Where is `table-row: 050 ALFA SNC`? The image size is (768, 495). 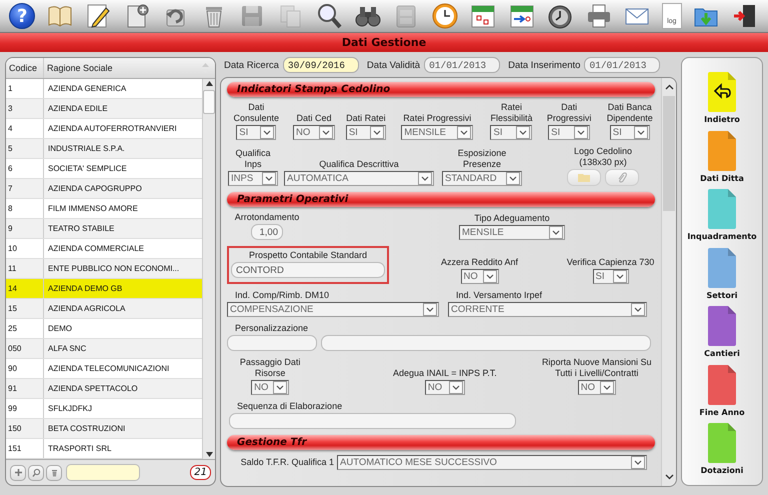
table-row: 050 ALFA SNC is located at coordinates (104, 349).